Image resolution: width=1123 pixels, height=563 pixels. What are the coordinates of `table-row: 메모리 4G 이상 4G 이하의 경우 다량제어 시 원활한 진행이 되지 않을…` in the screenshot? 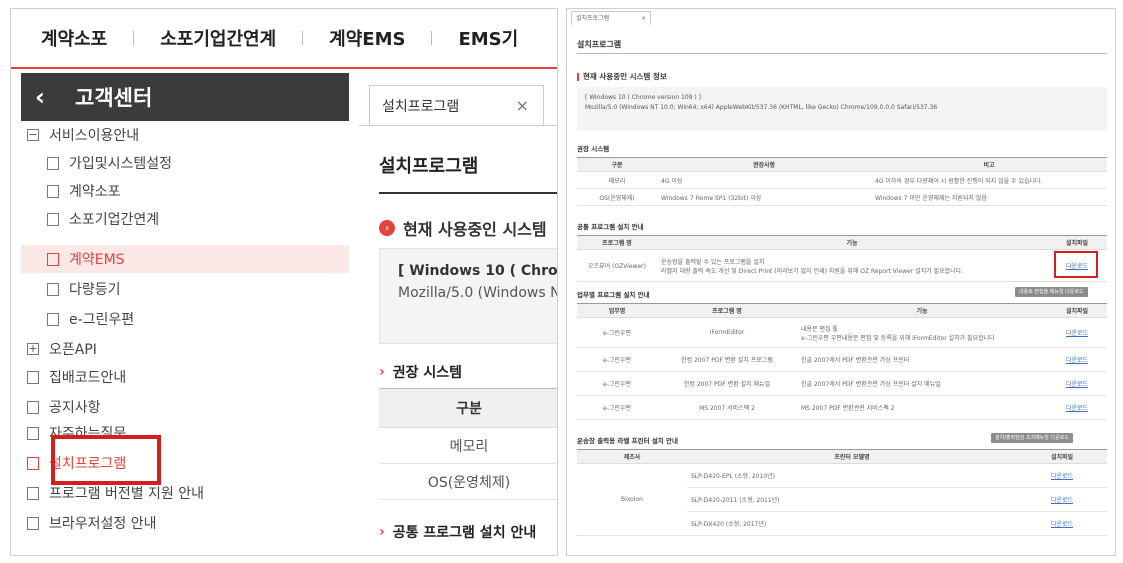 It's located at (842, 180).